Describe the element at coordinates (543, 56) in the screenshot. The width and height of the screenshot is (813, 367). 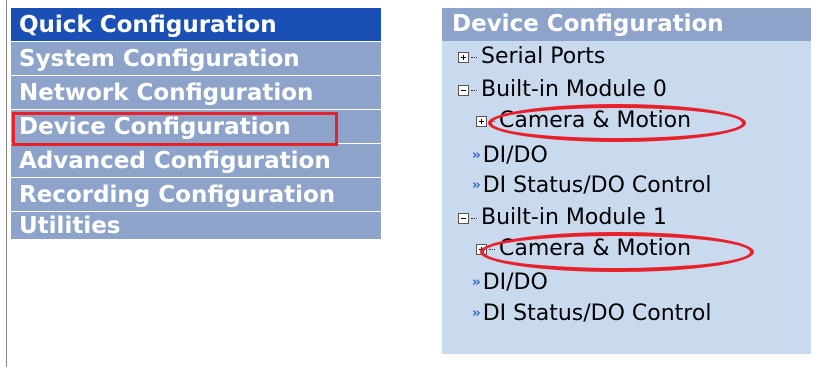
I see `tree-item-label: Serial Ports` at that location.